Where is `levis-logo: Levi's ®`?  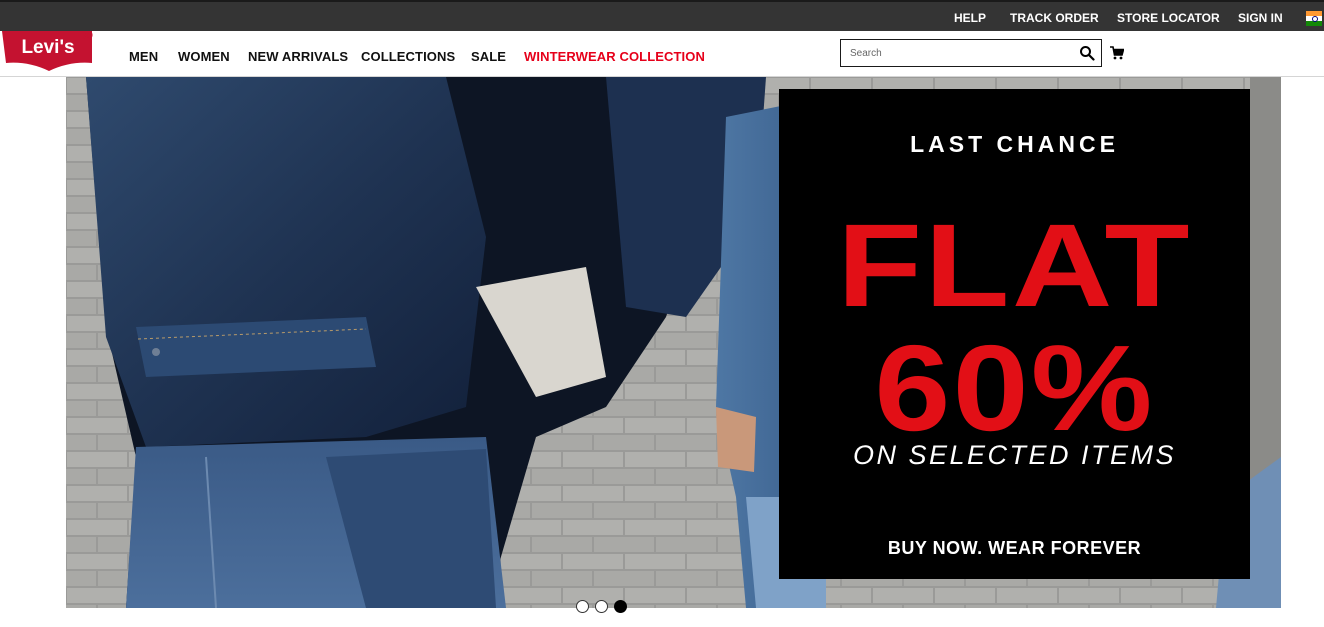 levis-logo: Levi's ® is located at coordinates (49, 50).